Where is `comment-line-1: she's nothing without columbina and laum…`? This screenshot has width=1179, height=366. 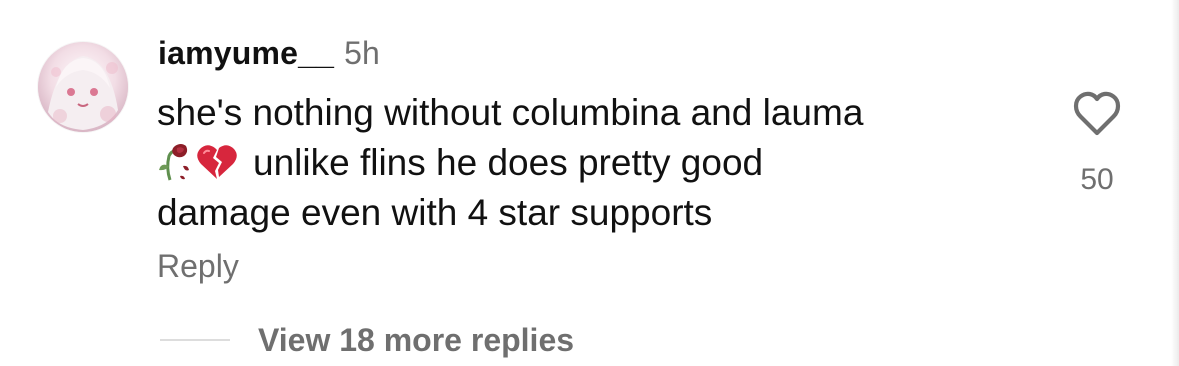 comment-line-1: she's nothing without columbina and laum… is located at coordinates (510, 112).